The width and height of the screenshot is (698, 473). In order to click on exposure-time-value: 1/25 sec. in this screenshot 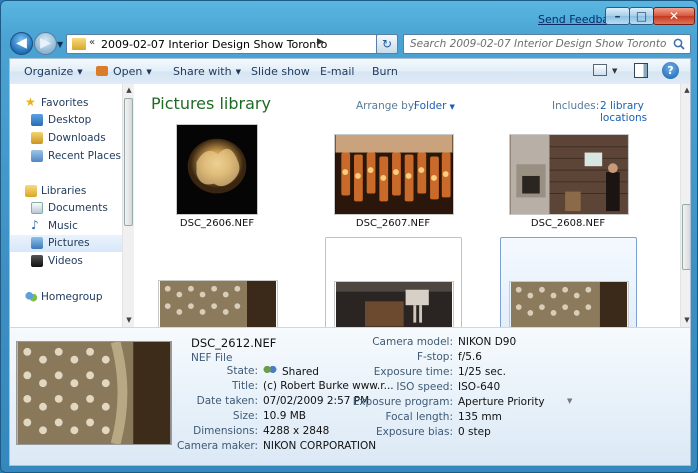, I will do `click(482, 372)`.